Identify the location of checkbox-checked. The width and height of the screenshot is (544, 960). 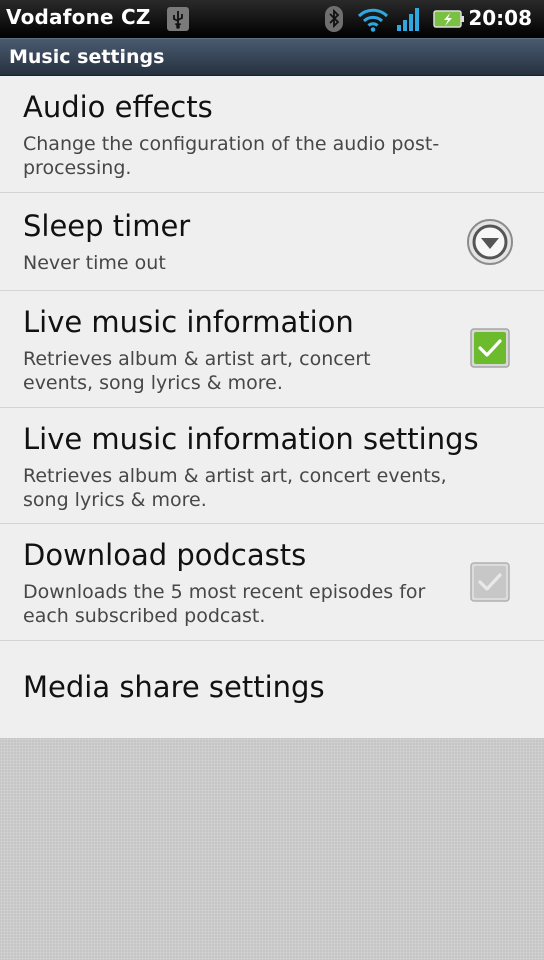
(490, 348).